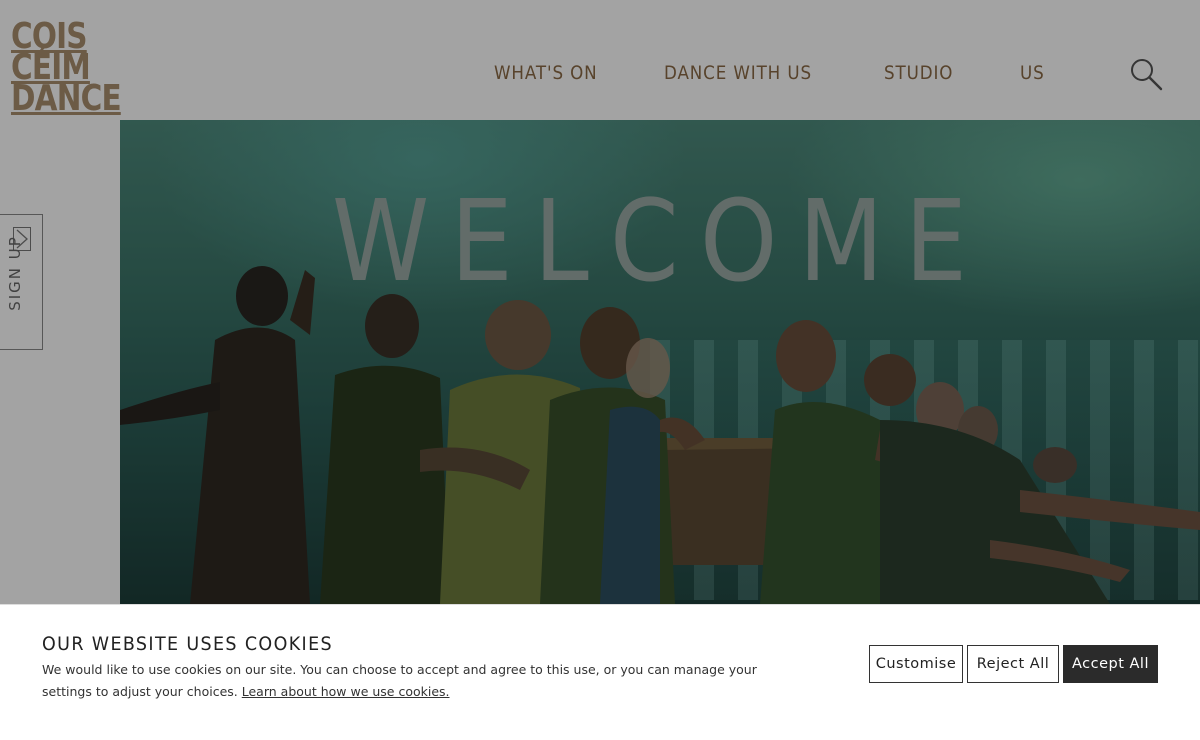  What do you see at coordinates (1032, 73) in the screenshot?
I see `nav-item-us: US` at bounding box center [1032, 73].